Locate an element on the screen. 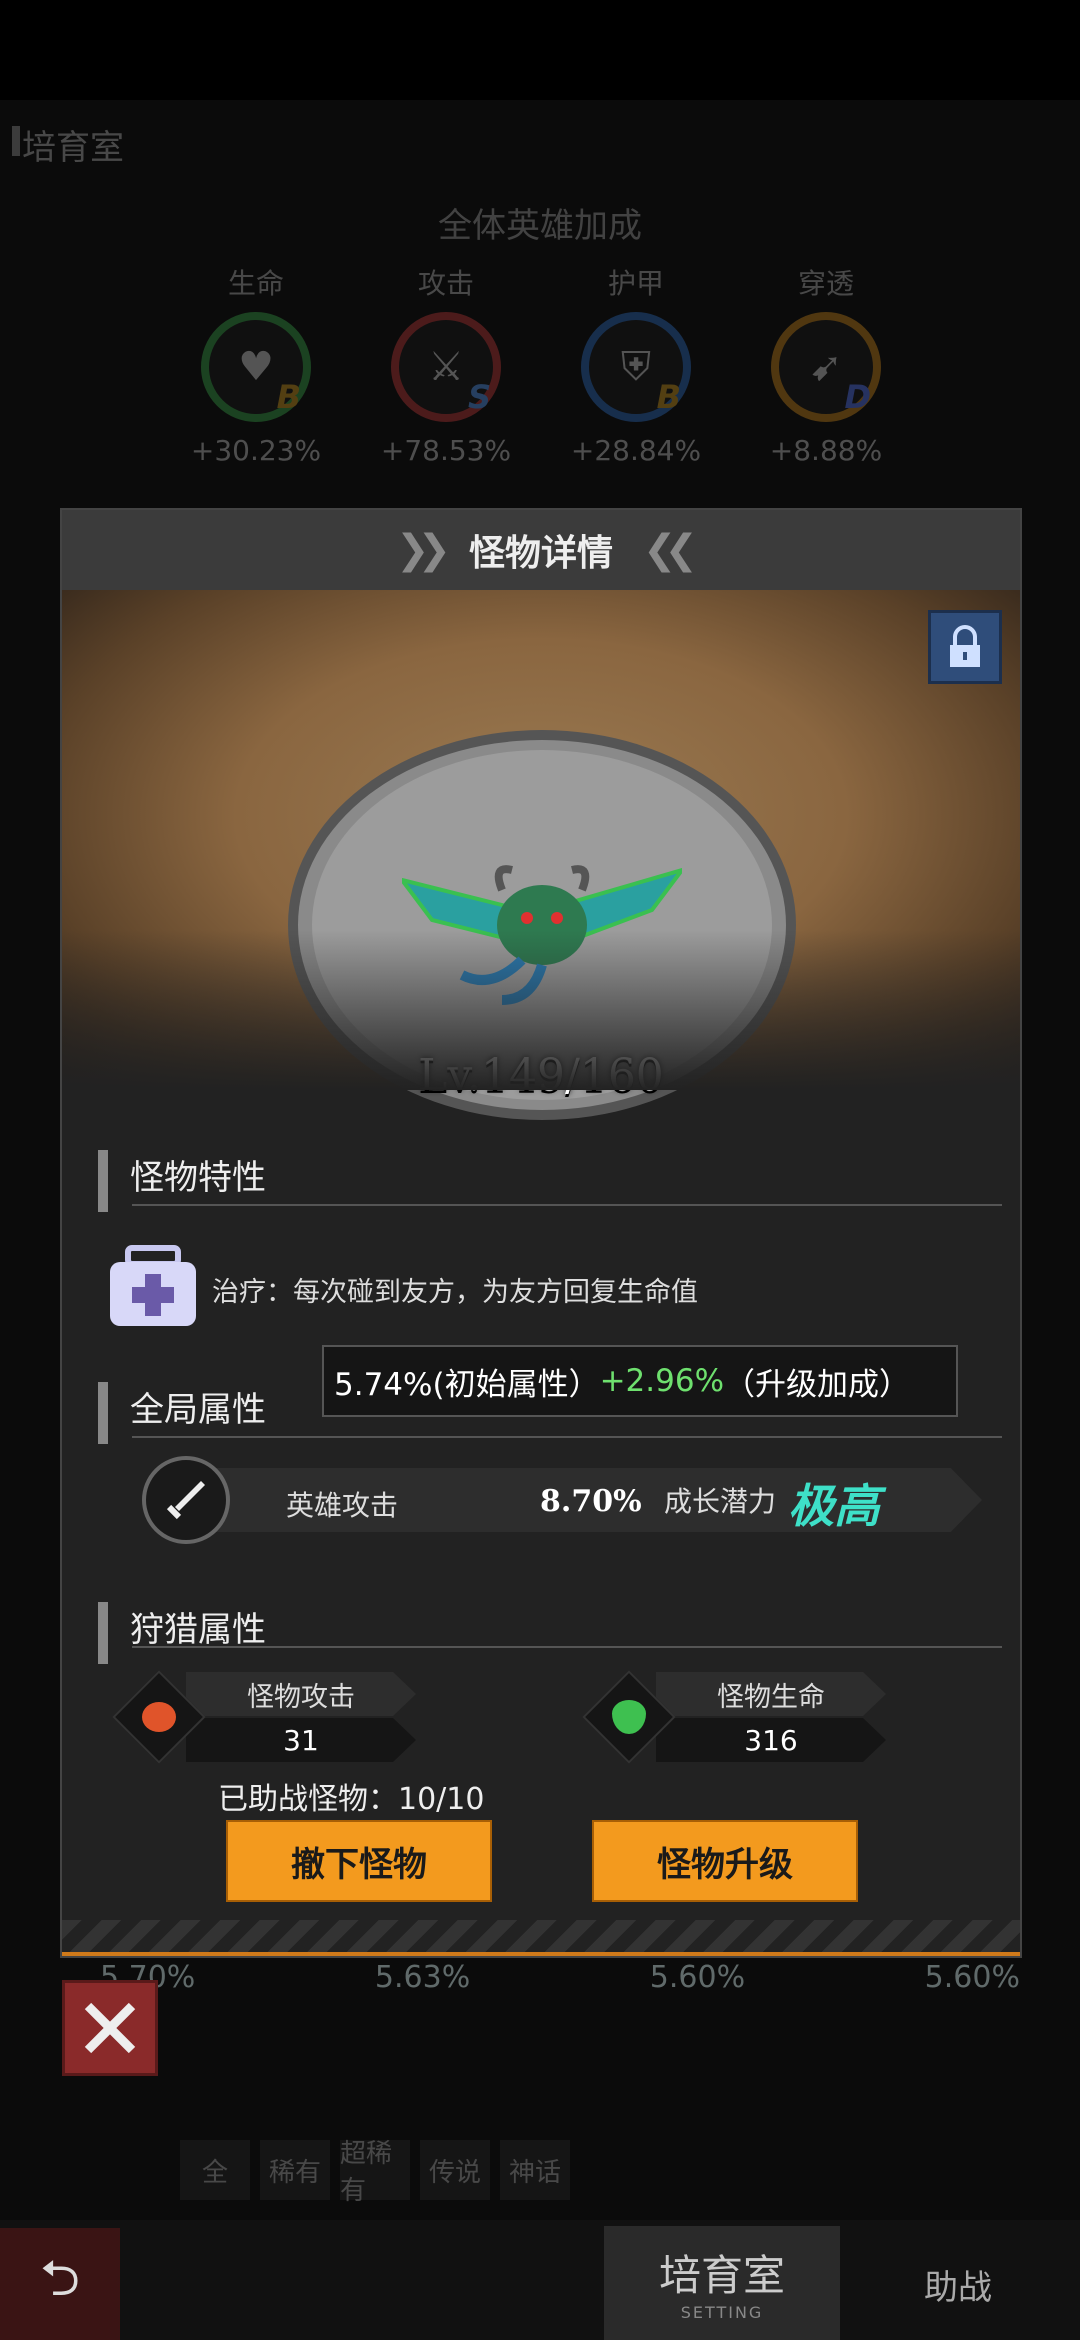 This screenshot has height=2340, width=1080. filter-myth: 神话 is located at coordinates (535, 2170).